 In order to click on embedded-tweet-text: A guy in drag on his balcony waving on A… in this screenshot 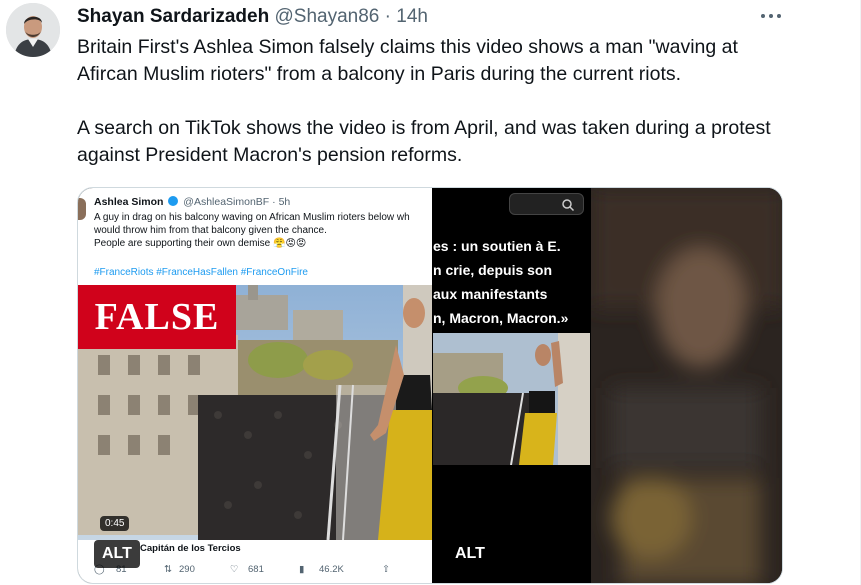, I will do `click(263, 230)`.